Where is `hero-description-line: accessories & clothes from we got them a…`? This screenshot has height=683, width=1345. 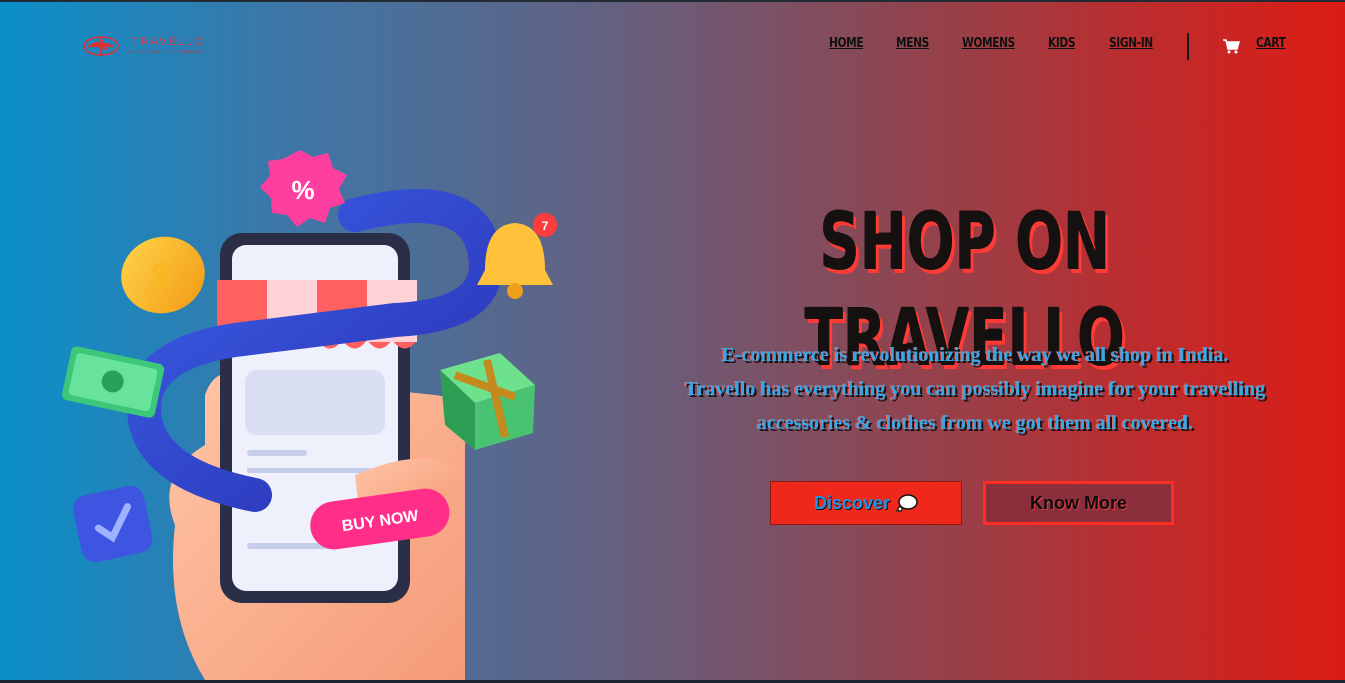 hero-description-line: accessories & clothes from we got them a… is located at coordinates (975, 423).